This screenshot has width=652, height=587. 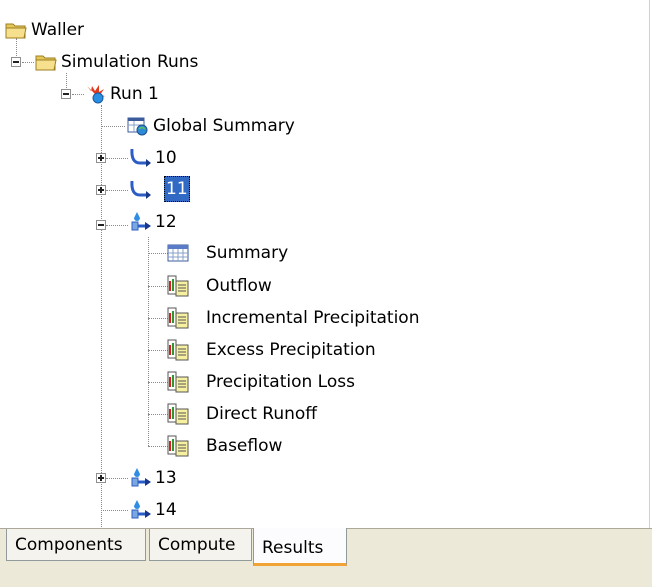 What do you see at coordinates (166, 510) in the screenshot?
I see `tree-item-14: 14` at bounding box center [166, 510].